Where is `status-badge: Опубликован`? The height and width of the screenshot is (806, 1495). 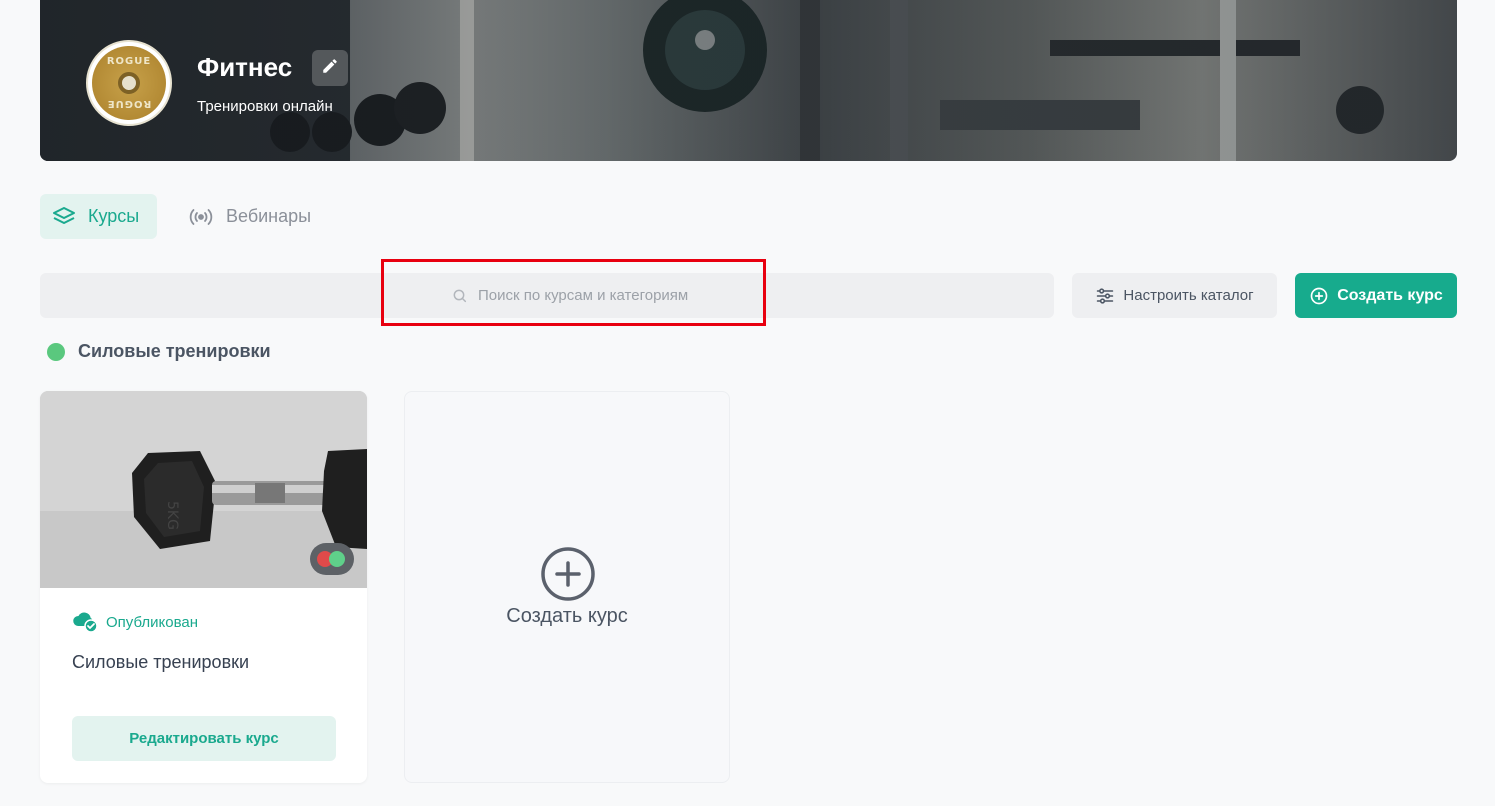 status-badge: Опубликован is located at coordinates (135, 622).